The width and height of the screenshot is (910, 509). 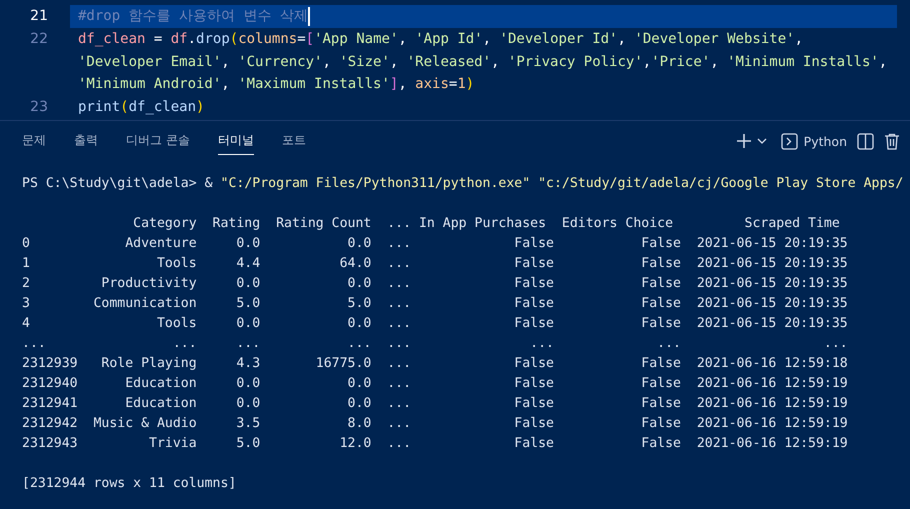 I want to click on terminal-line: 2312940 Education 0.0 0.0 ... False False 2021-06-16 12:59:19, so click(x=435, y=383).